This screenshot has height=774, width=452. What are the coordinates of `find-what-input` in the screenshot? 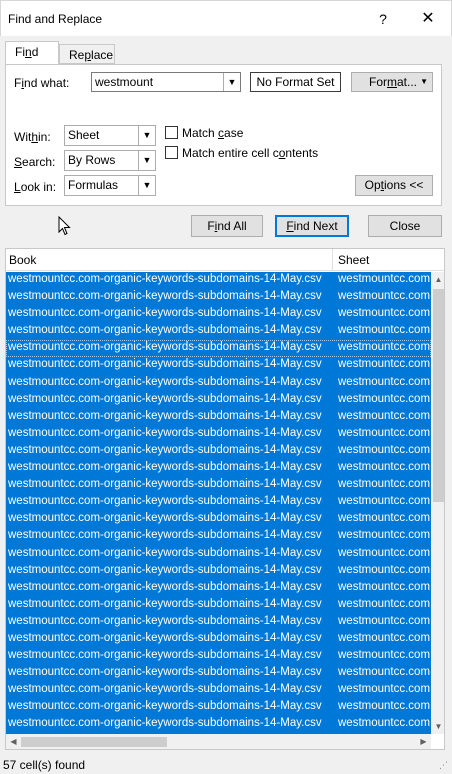 It's located at (156, 82).